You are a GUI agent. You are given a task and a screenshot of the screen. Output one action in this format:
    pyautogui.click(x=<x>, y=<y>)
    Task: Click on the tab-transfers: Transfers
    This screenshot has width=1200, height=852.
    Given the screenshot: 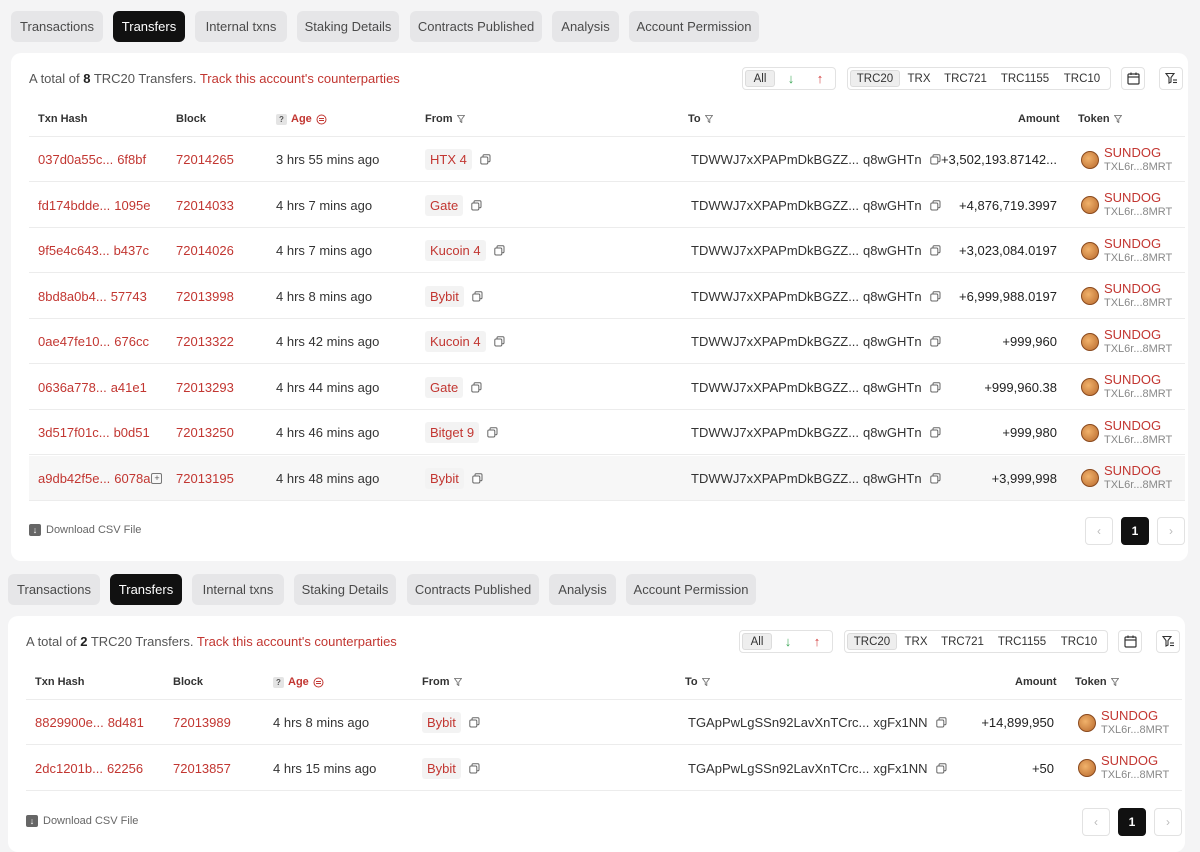 What is the action you would take?
    pyautogui.click(x=149, y=26)
    